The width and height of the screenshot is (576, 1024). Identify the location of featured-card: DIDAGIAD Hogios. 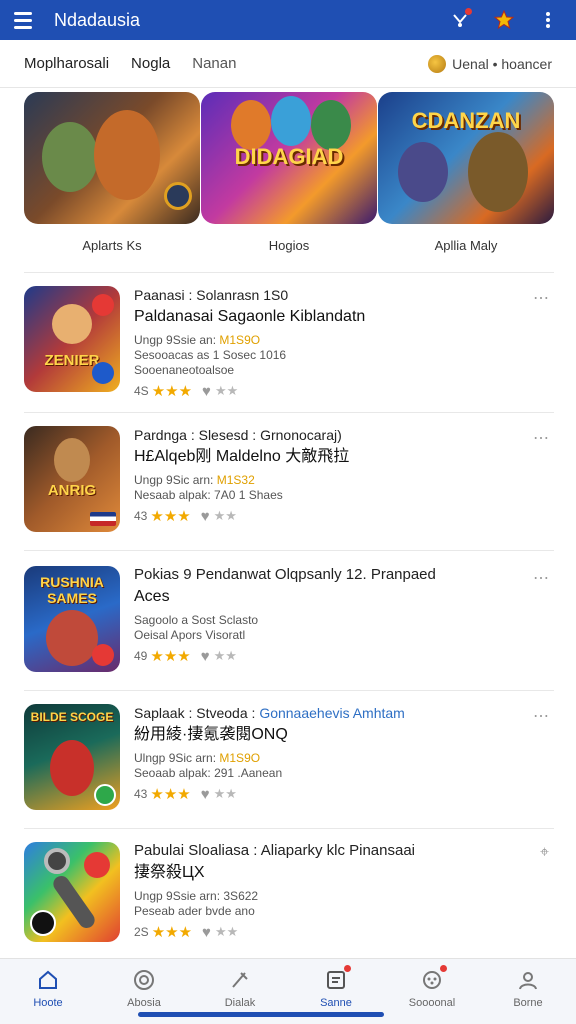
(289, 177).